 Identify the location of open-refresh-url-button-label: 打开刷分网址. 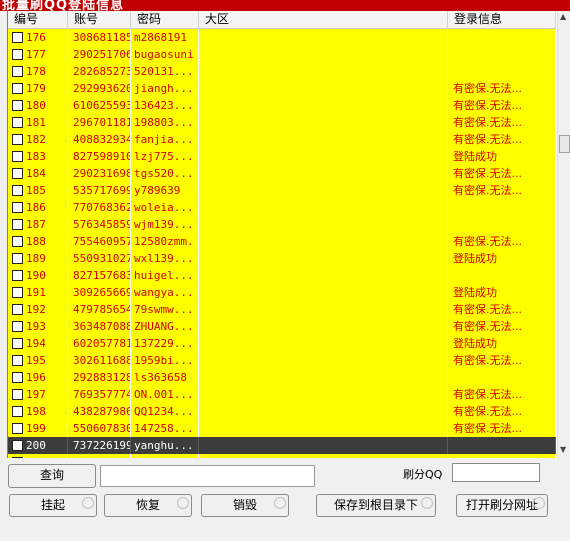
(501, 505).